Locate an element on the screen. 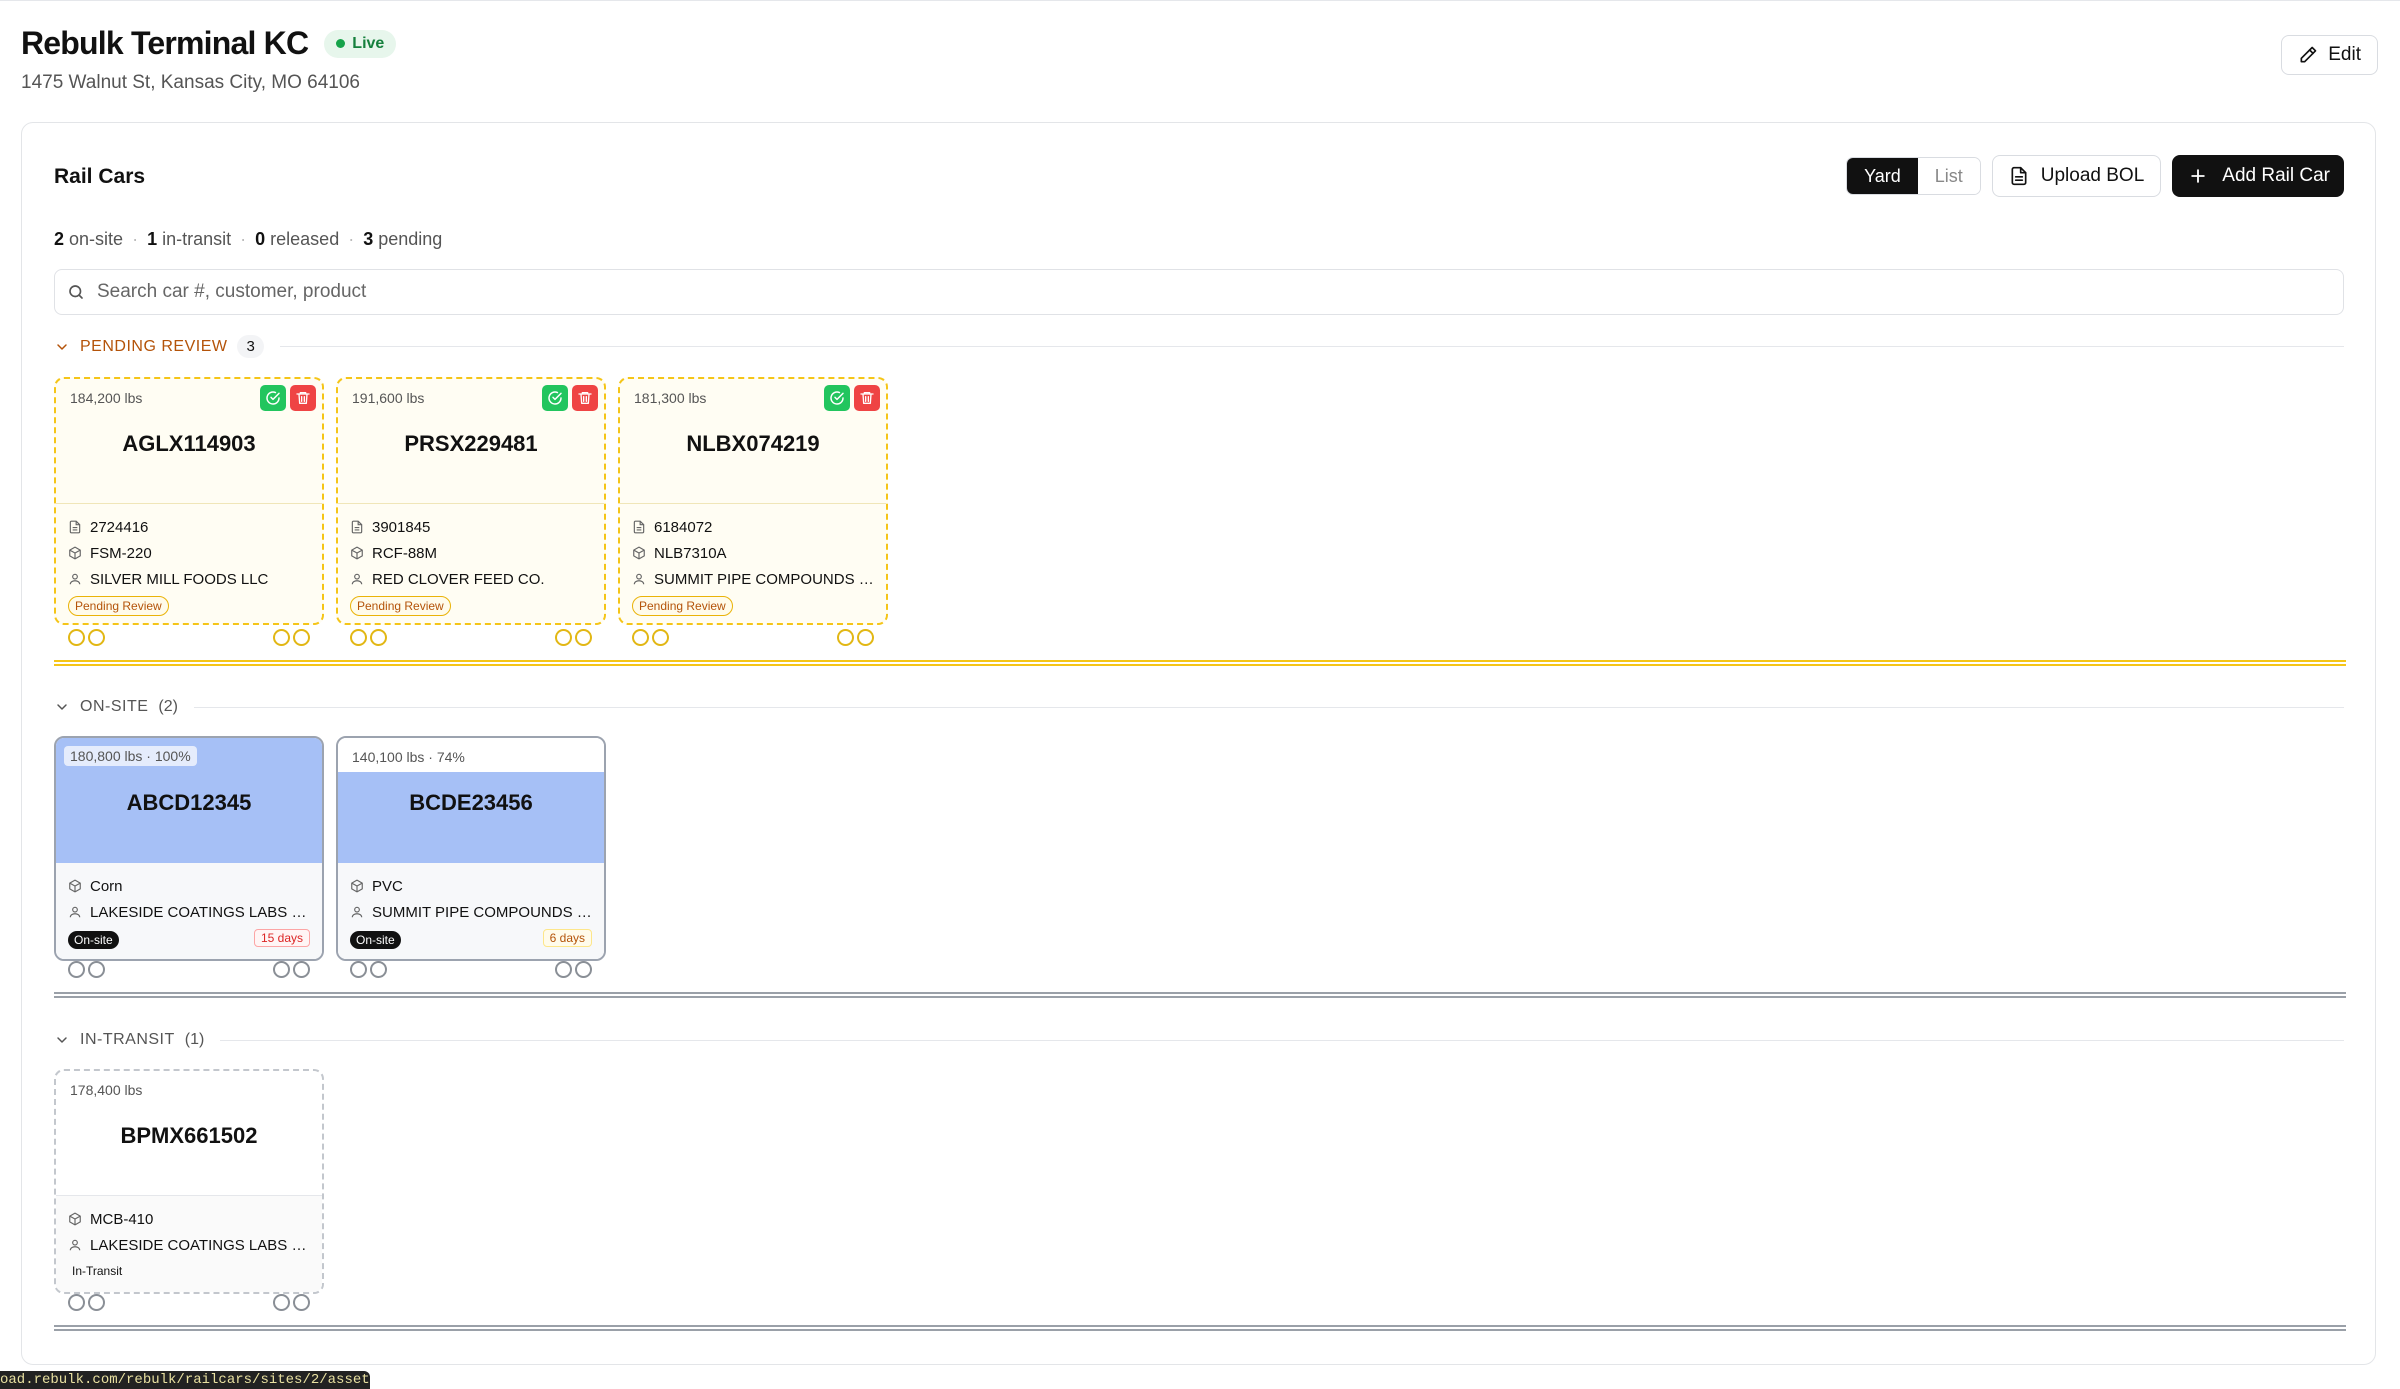 This screenshot has width=2400, height=1389. group-divider is located at coordinates (1282, 1040).